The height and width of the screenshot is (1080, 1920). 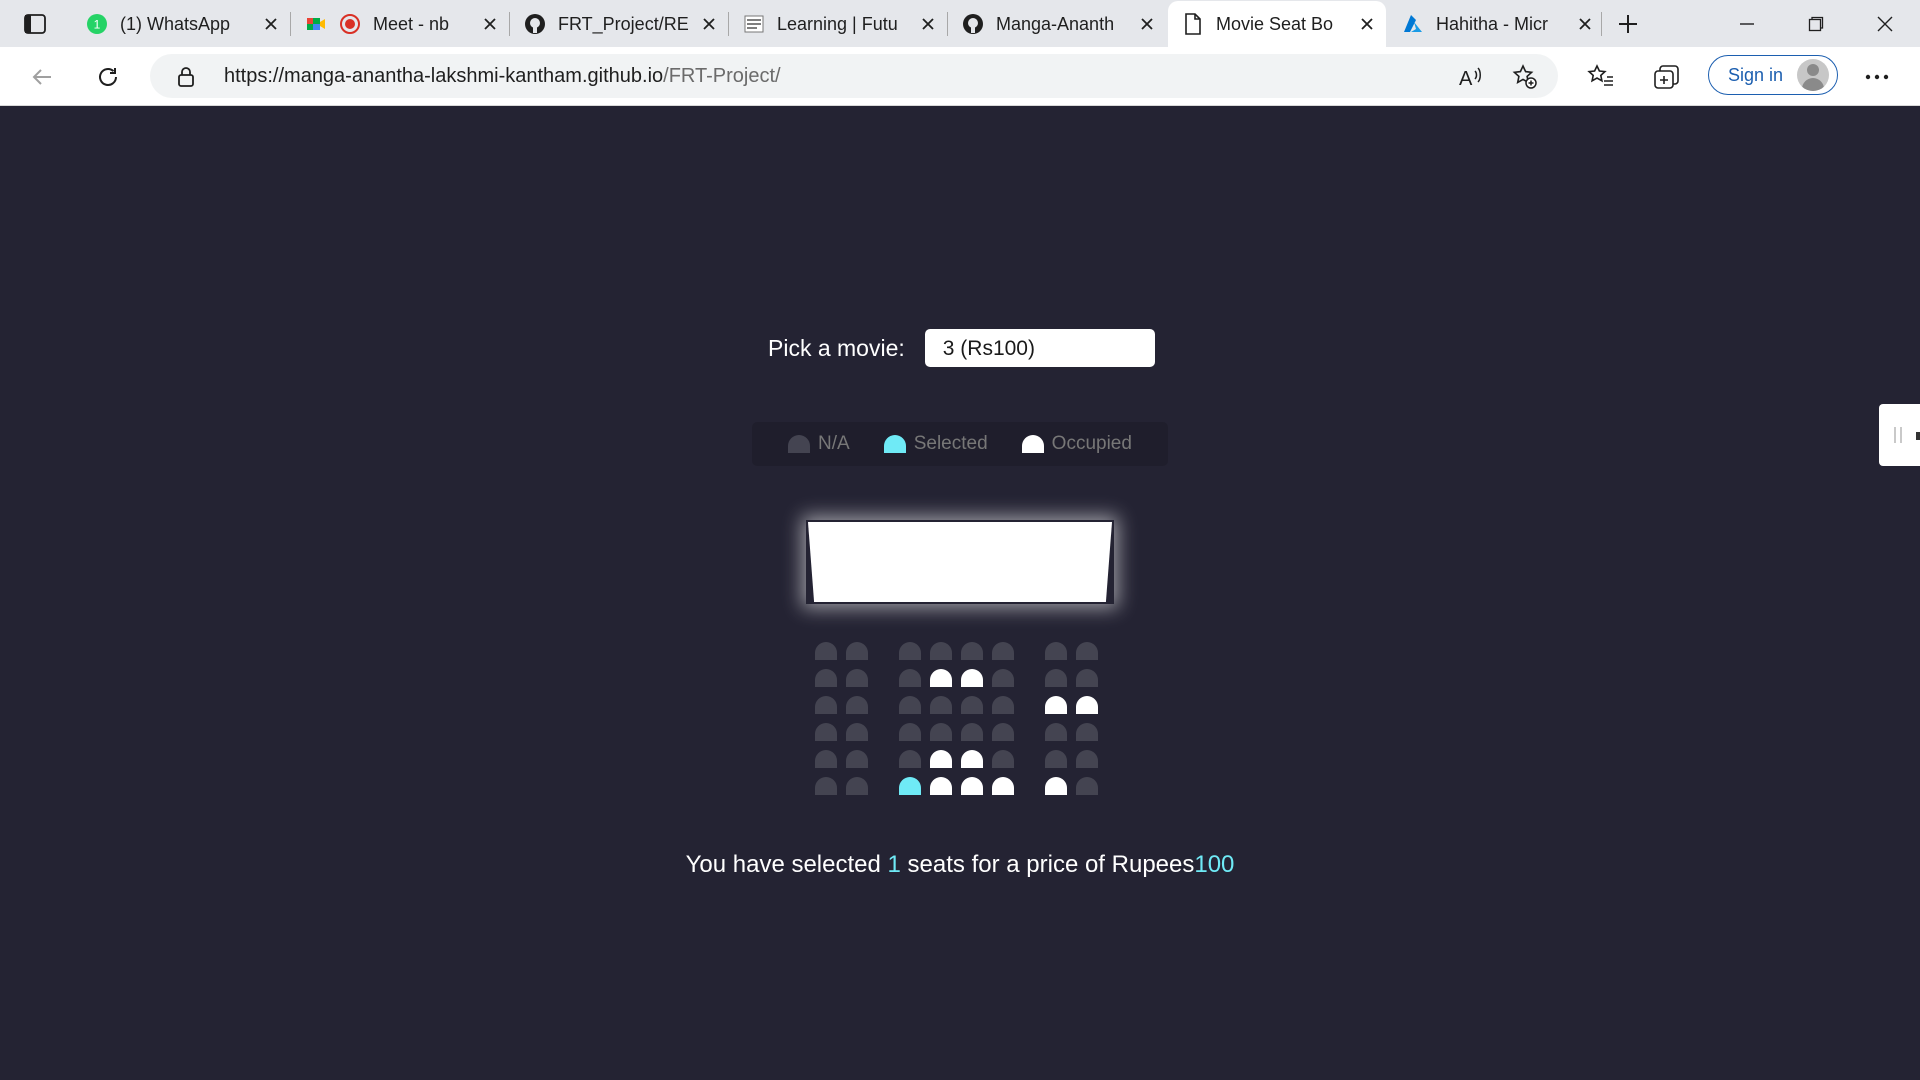 I want to click on movie-select: 3 (Rs100), so click(x=1039, y=348).